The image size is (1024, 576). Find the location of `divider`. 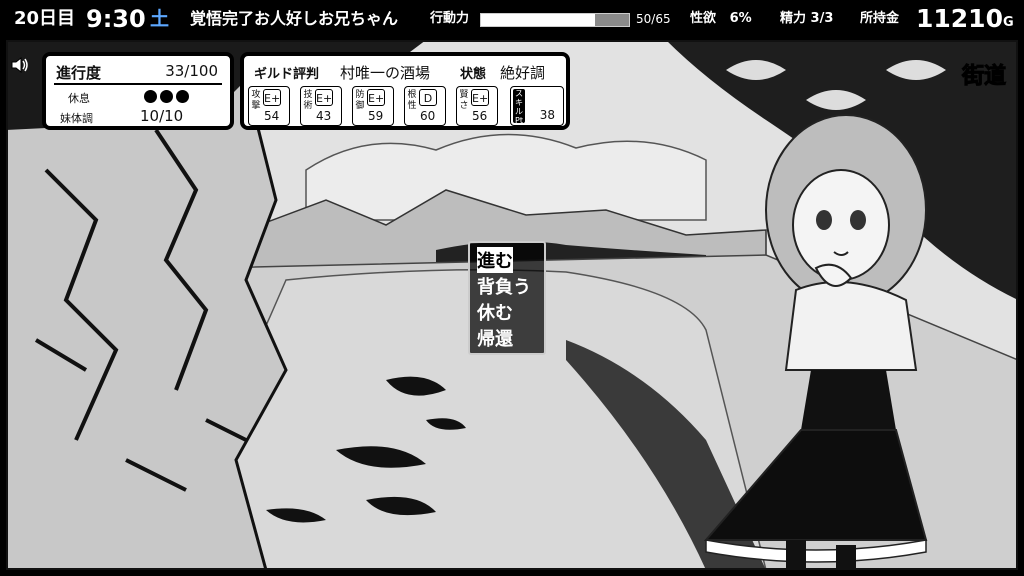

divider is located at coordinates (138, 84).